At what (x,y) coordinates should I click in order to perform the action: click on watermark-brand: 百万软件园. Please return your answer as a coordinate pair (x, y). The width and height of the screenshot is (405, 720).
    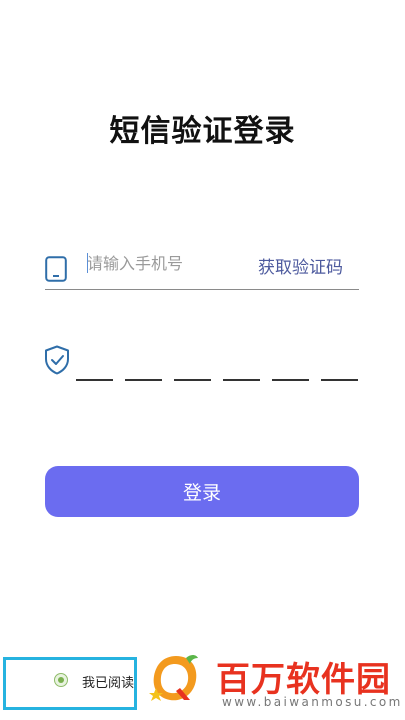
    Looking at the image, I should click on (303, 680).